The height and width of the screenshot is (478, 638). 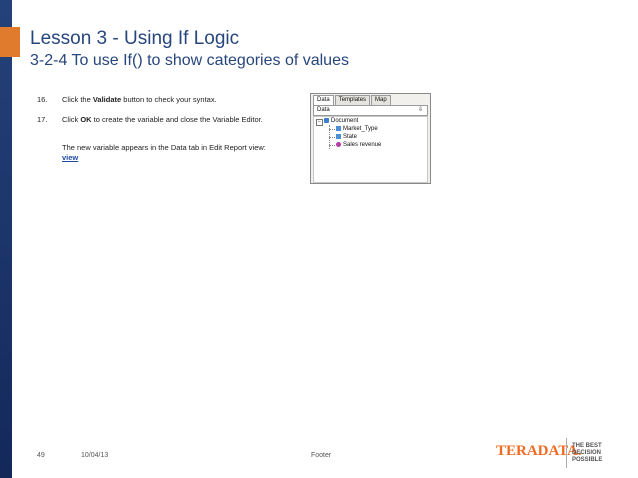 I want to click on panel-header: Data ⇩, so click(x=370, y=110).